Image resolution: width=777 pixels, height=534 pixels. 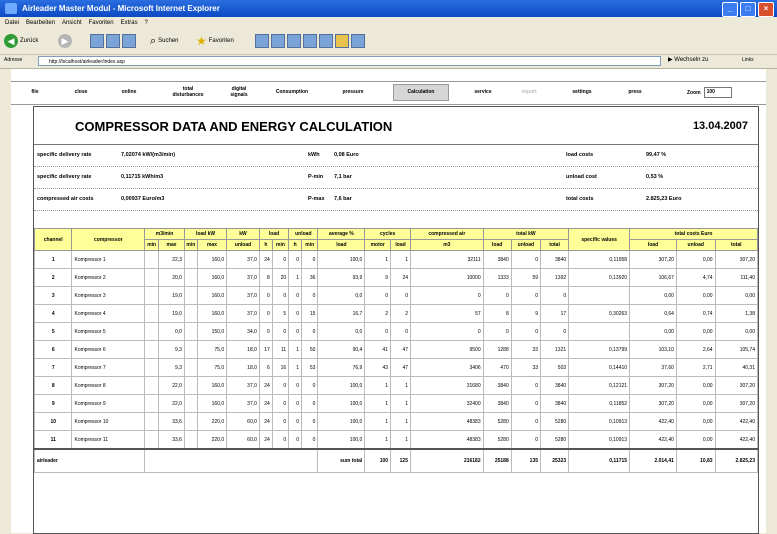 I want to click on table-cell: 106,67, so click(x=653, y=277).